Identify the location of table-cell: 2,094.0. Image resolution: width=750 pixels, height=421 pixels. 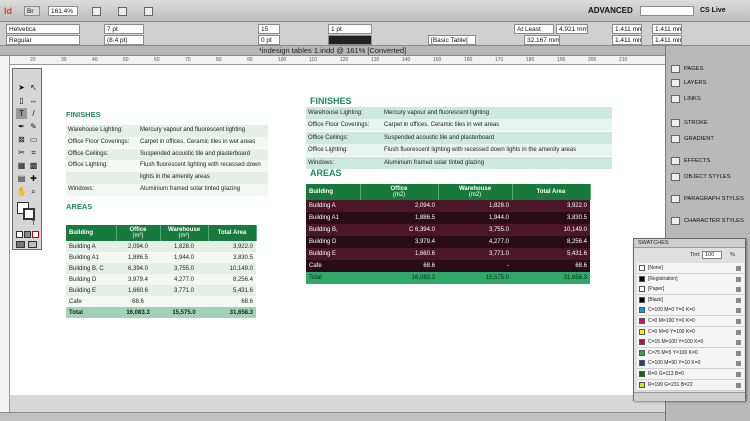
(399, 206).